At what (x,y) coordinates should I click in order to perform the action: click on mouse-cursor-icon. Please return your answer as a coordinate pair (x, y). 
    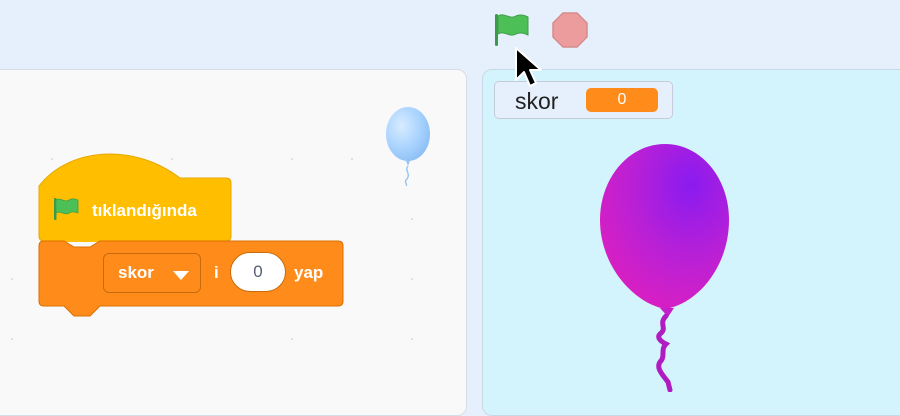
    Looking at the image, I should click on (528, 67).